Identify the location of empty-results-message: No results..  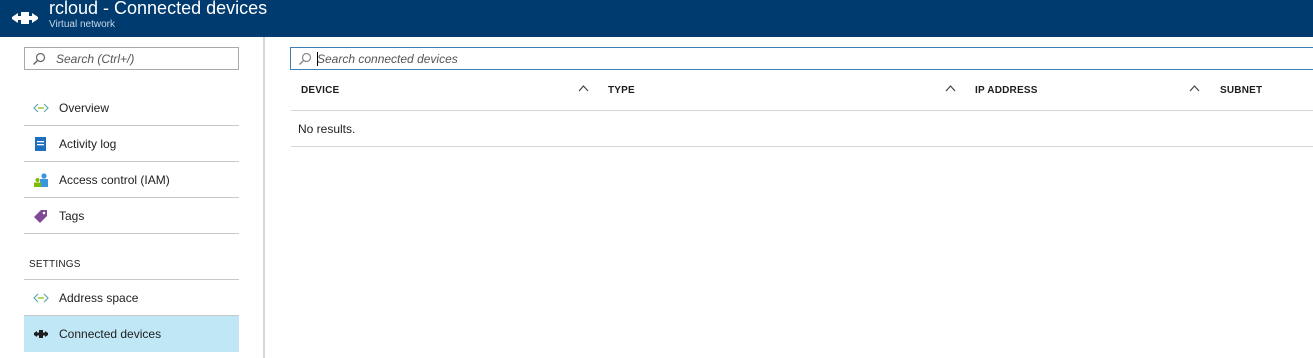
(327, 129).